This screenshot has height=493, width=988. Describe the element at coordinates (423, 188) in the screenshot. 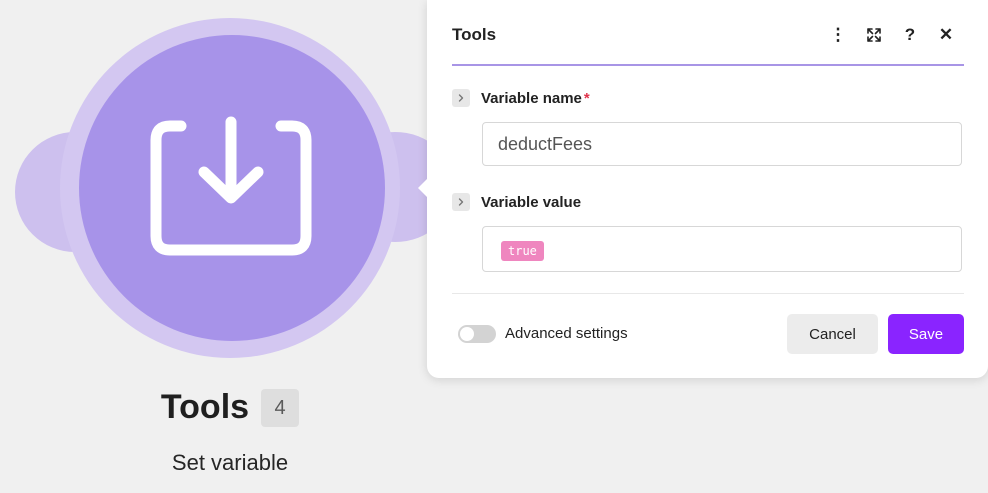

I see `panel-pointer` at that location.